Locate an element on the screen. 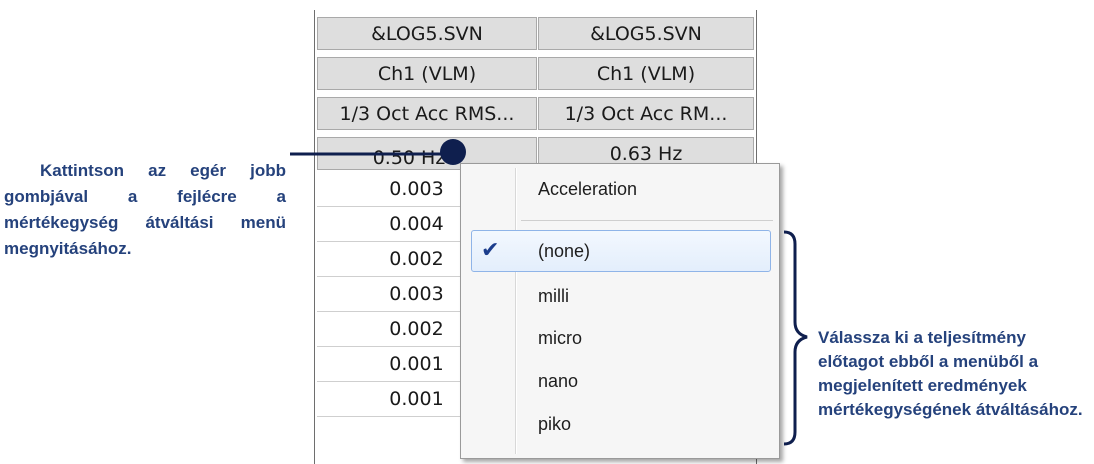  bracket-icon is located at coordinates (795, 338).